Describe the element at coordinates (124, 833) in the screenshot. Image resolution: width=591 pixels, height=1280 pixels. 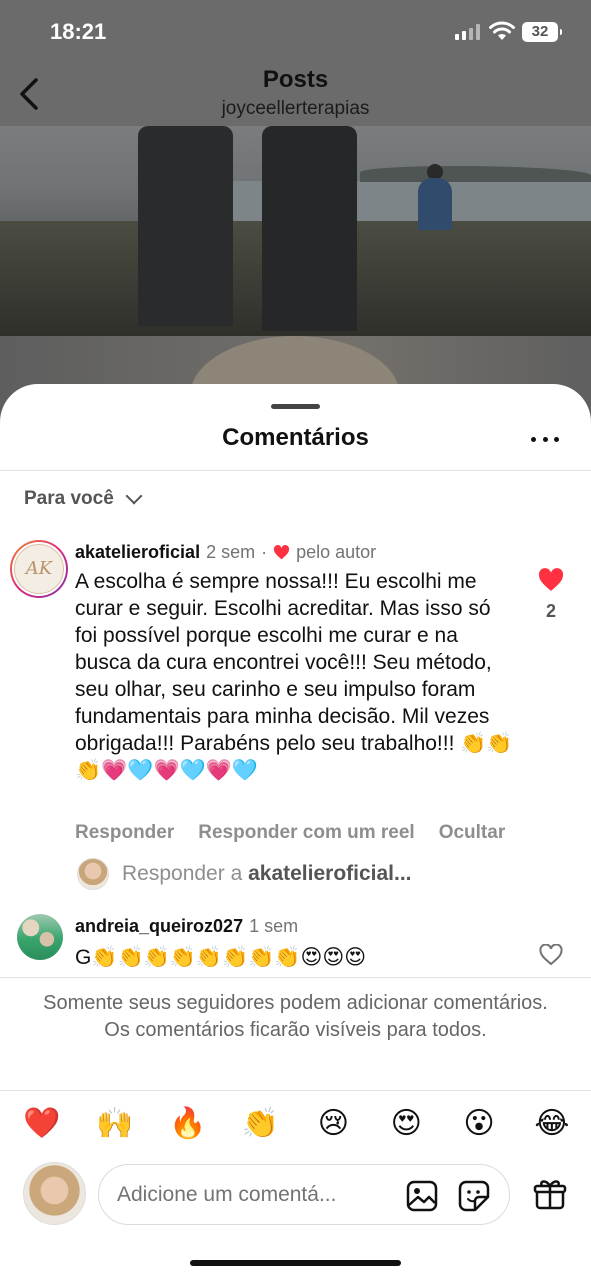
I see `reply-button: Responder` at that location.